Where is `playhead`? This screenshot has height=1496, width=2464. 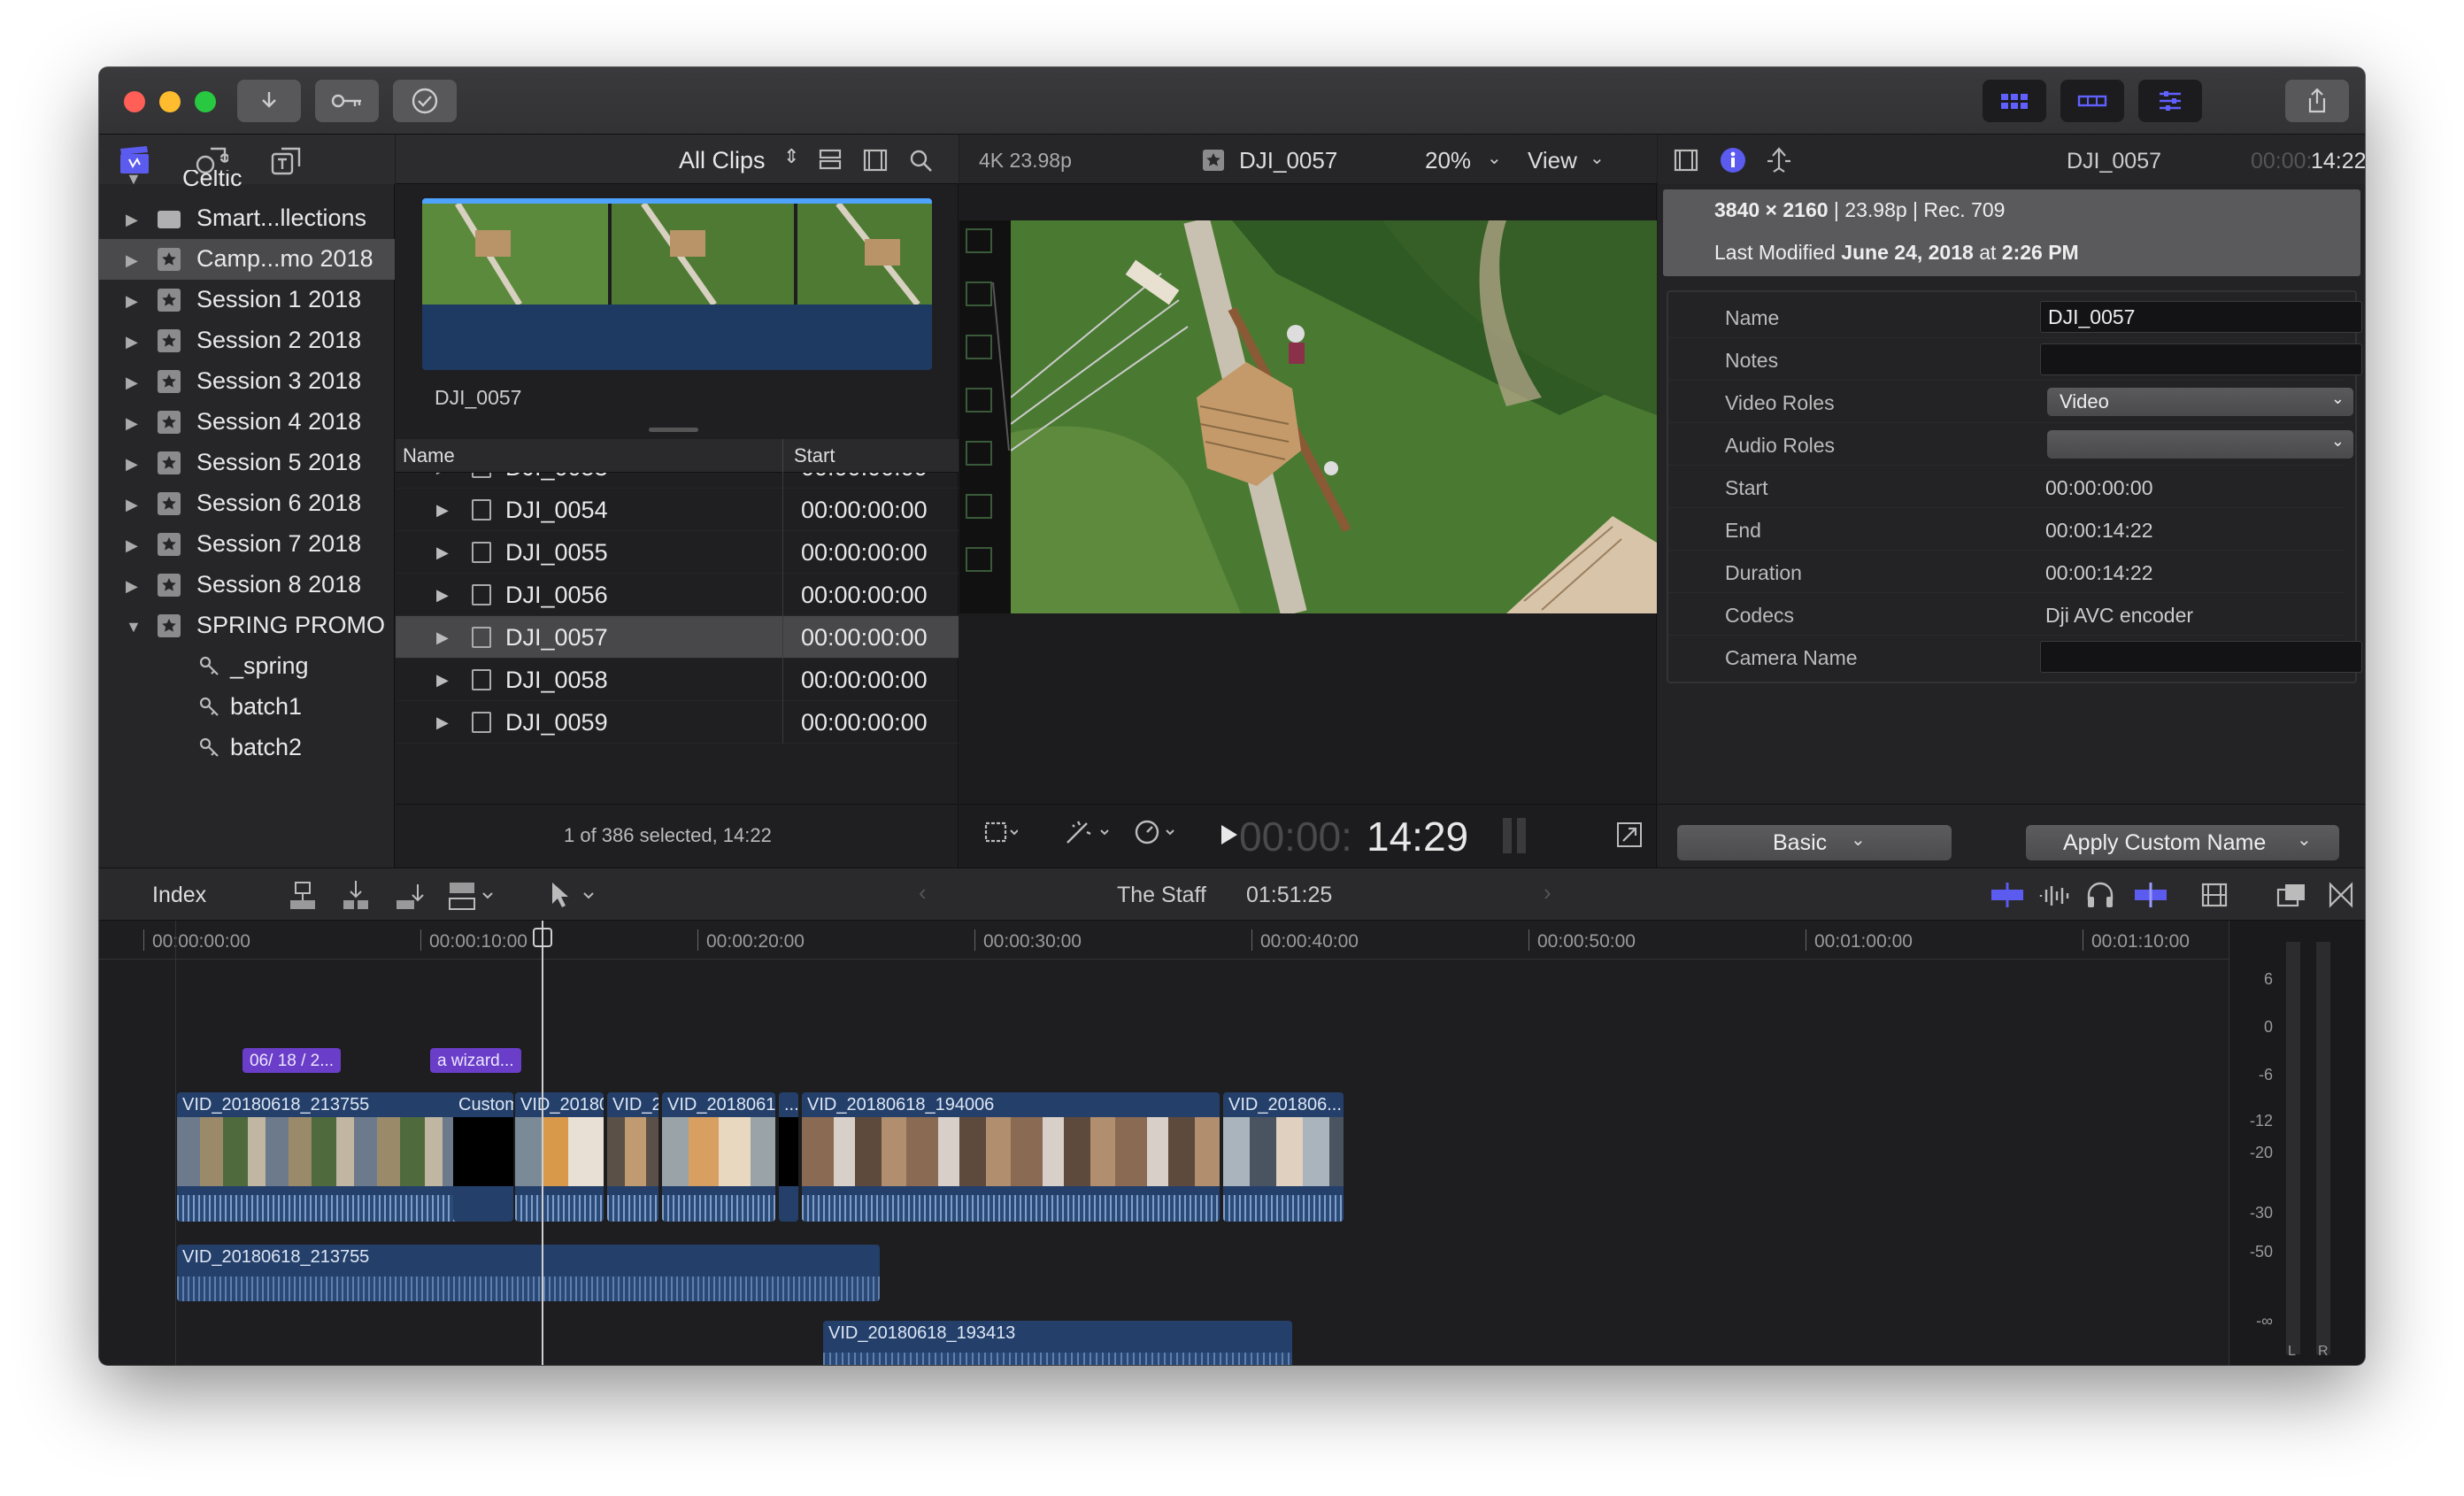
playhead is located at coordinates (542, 1143).